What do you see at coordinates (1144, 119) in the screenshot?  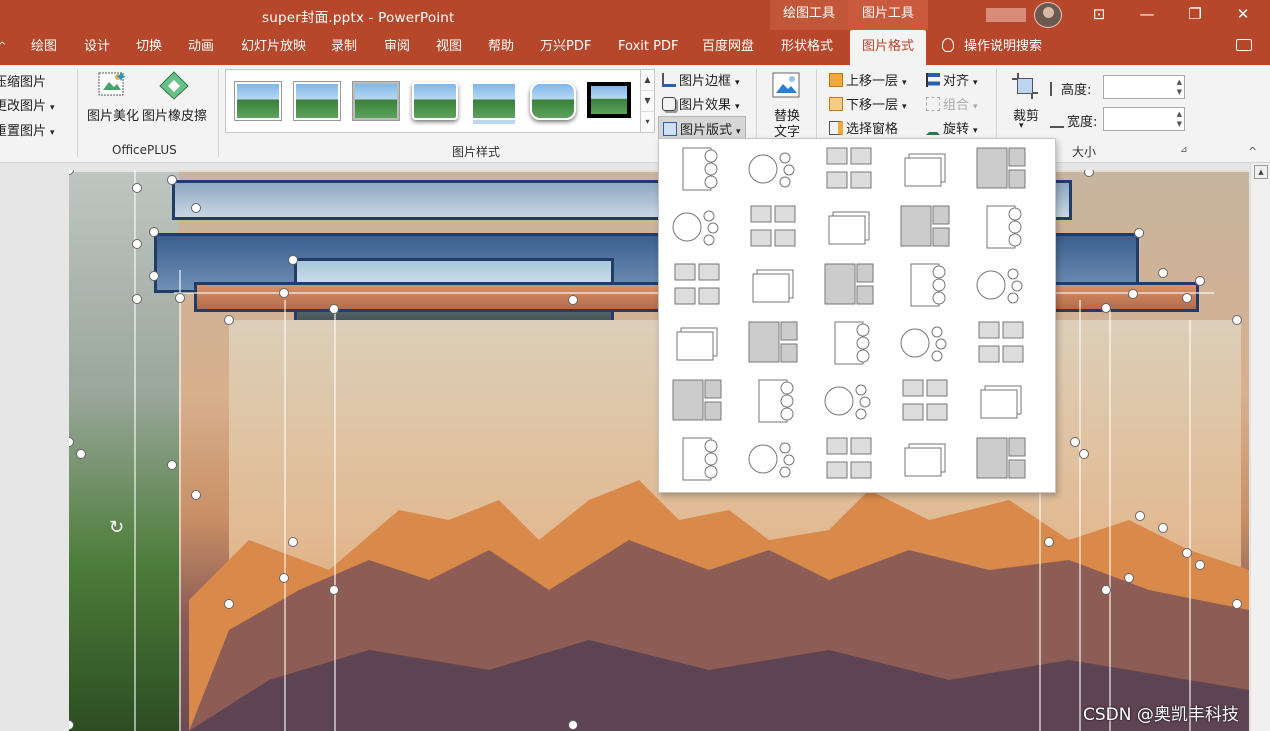 I see `width-input: ▲ ▼` at bounding box center [1144, 119].